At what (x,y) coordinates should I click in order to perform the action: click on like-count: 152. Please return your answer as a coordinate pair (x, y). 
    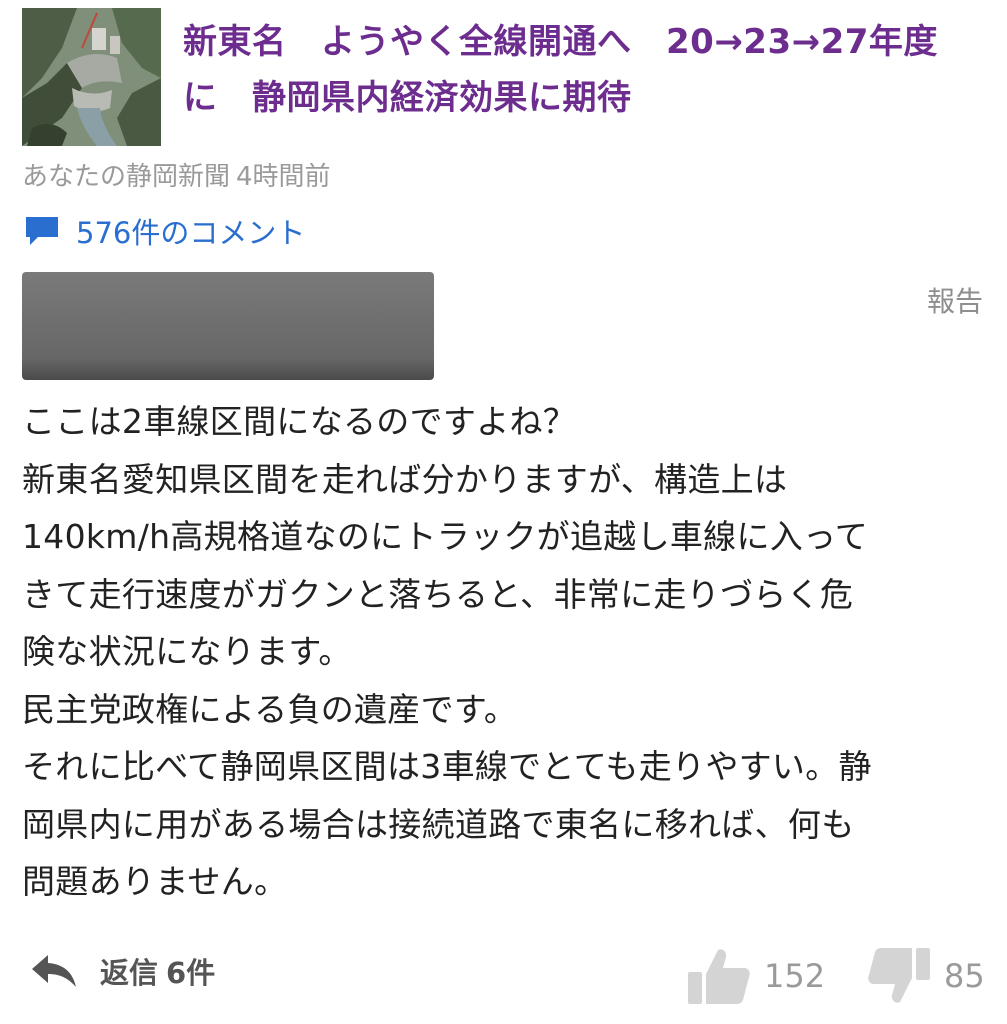
    Looking at the image, I should click on (795, 976).